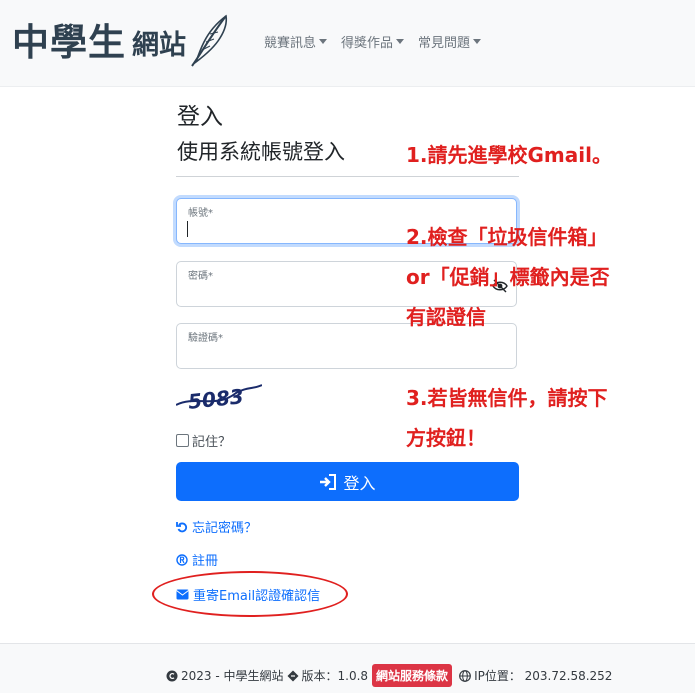  Describe the element at coordinates (446, 438) in the screenshot. I see `annotation-step3-line2: 方按鈕！` at that location.